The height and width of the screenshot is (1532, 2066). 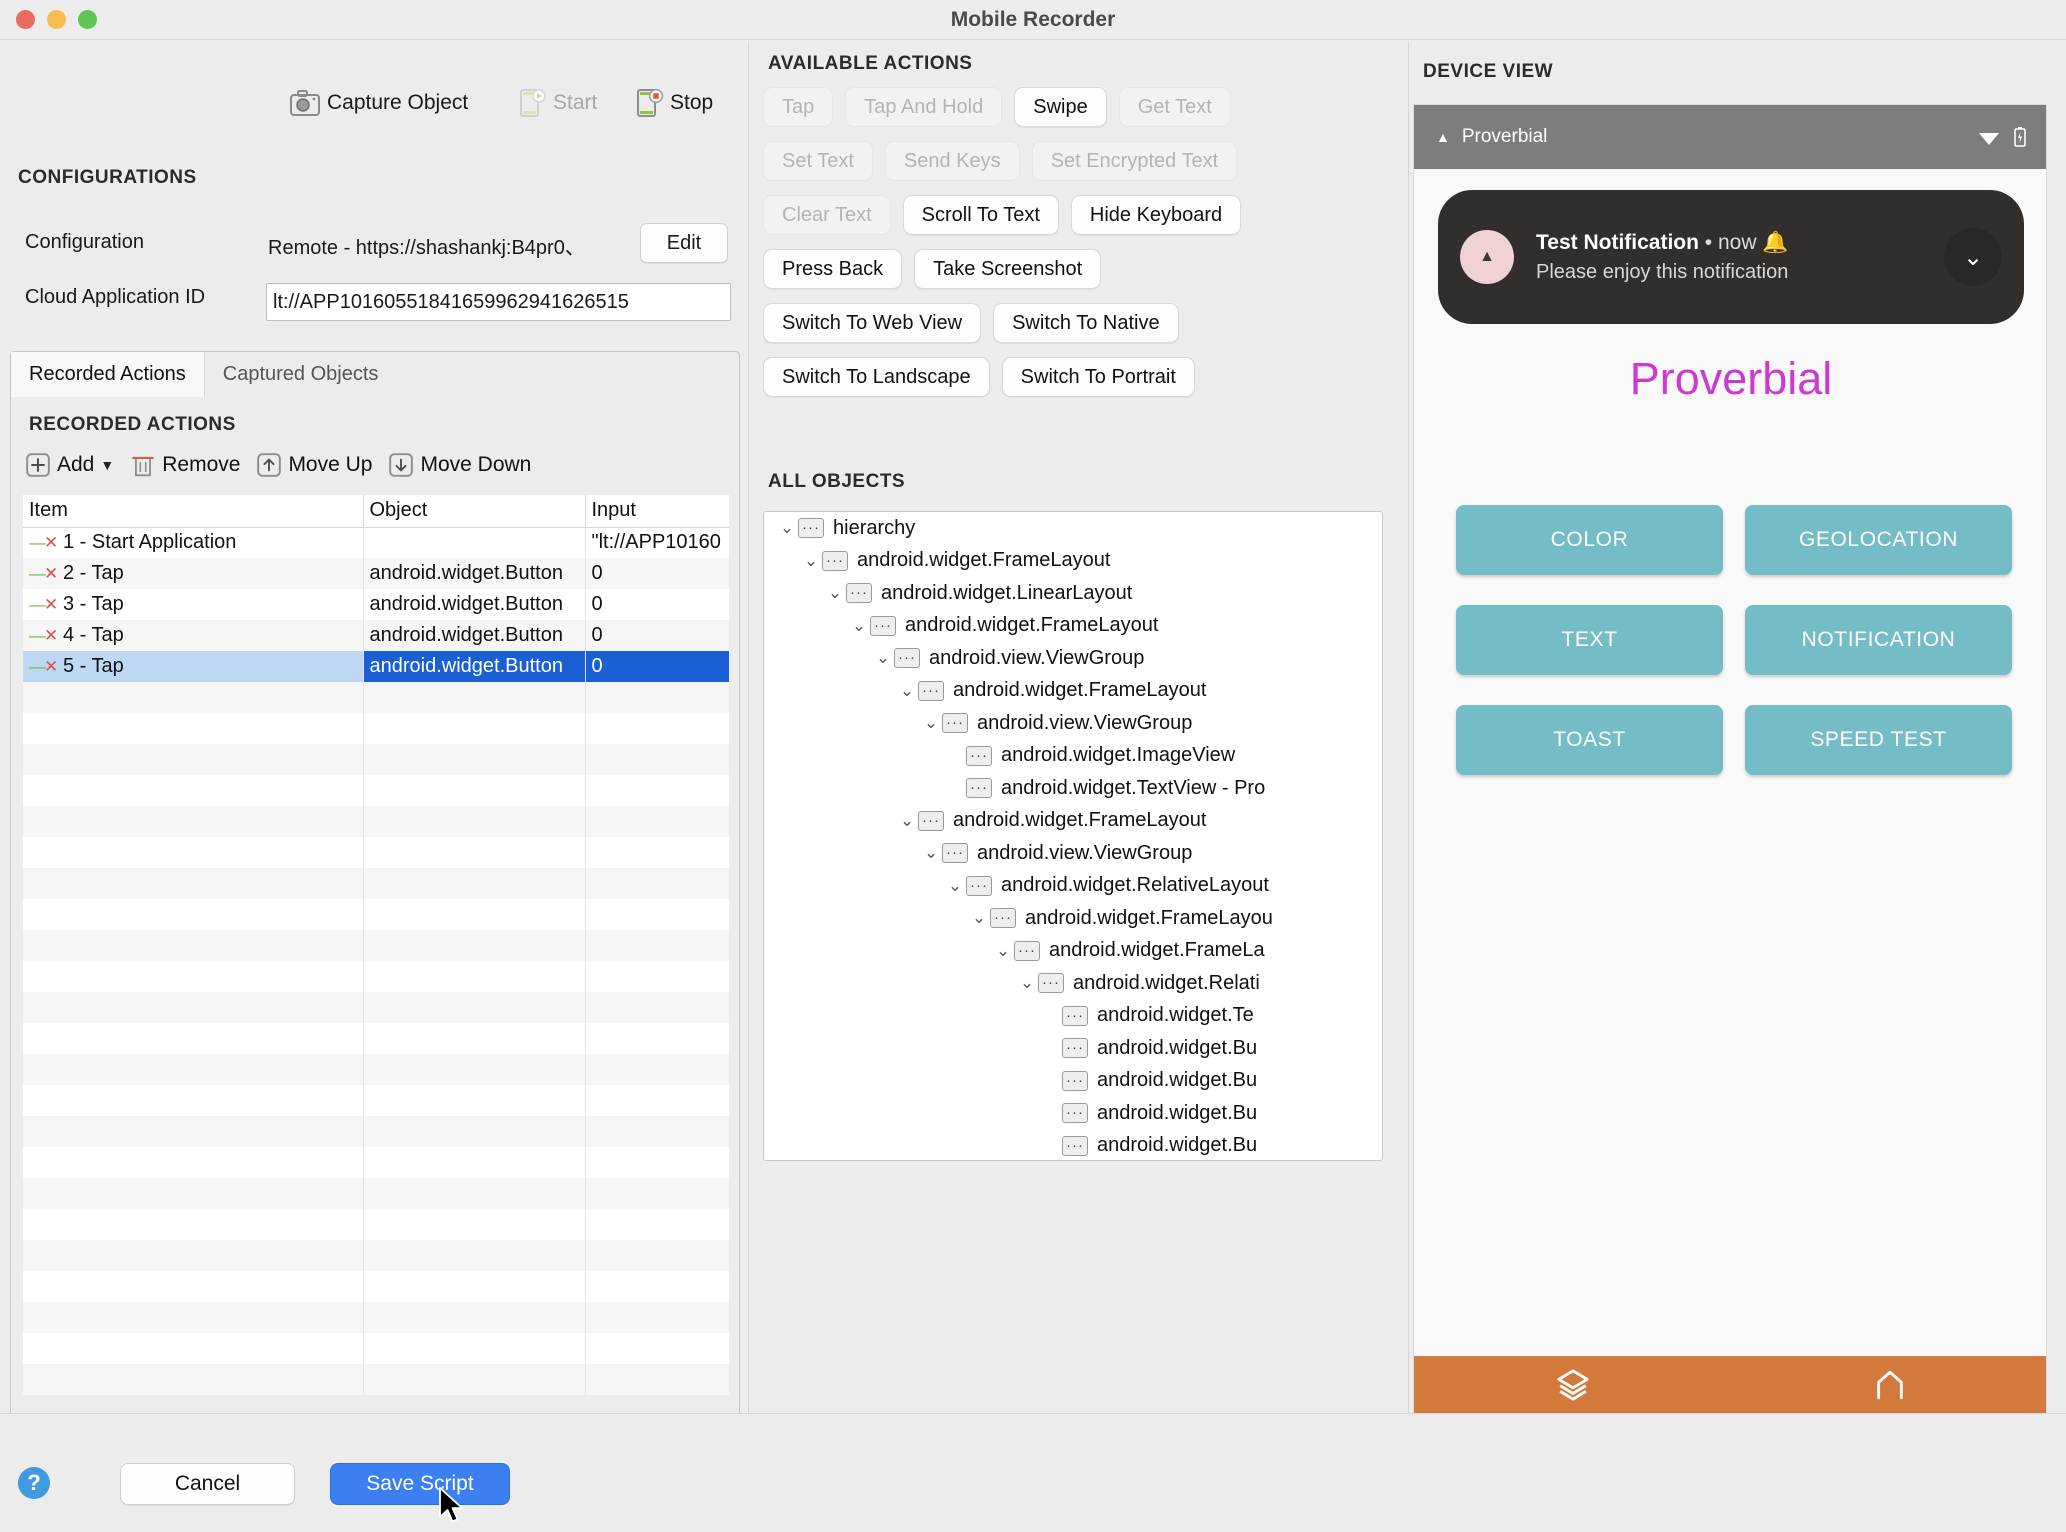 I want to click on action-switch-to-portrait: Switch To Portrait, so click(x=1098, y=377).